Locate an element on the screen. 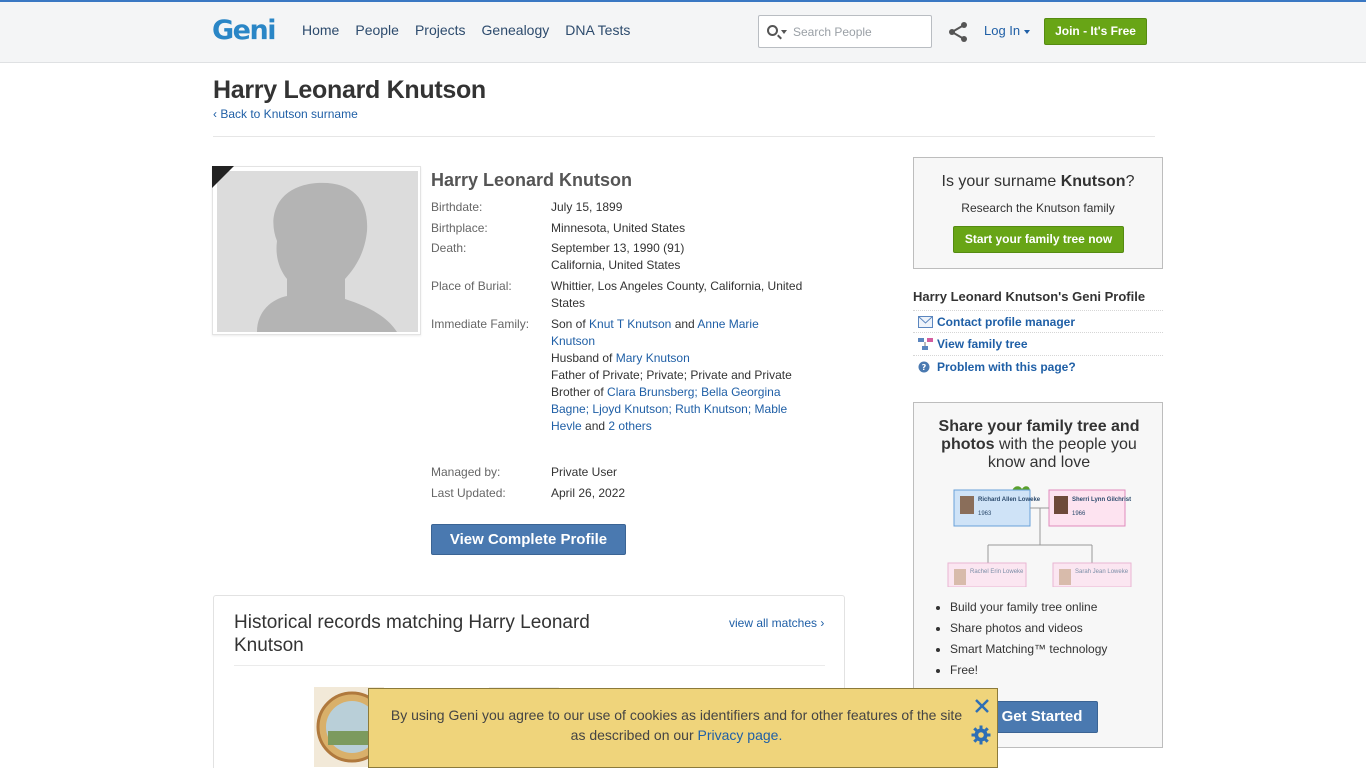  deceased-ribbon is located at coordinates (223, 177).